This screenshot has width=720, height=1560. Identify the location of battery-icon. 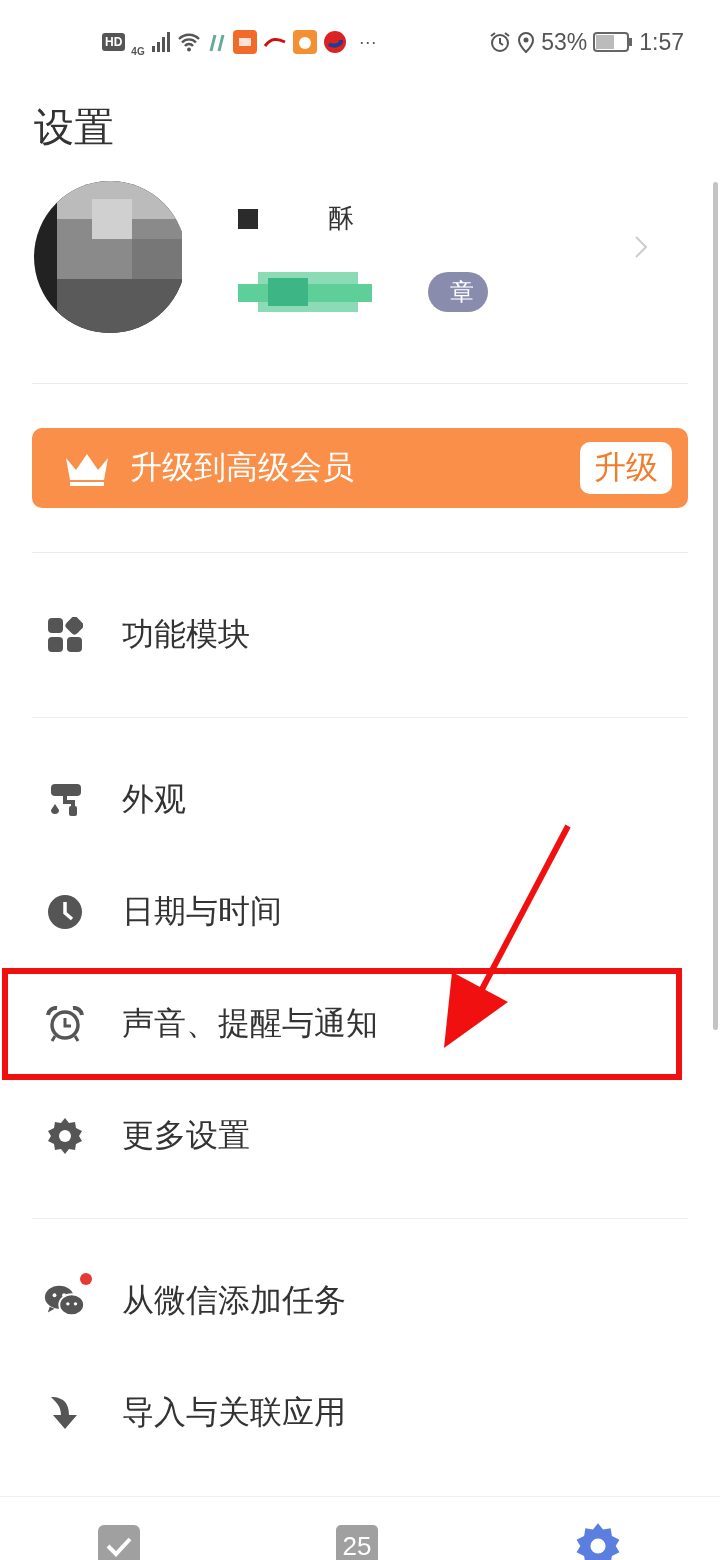
(613, 42).